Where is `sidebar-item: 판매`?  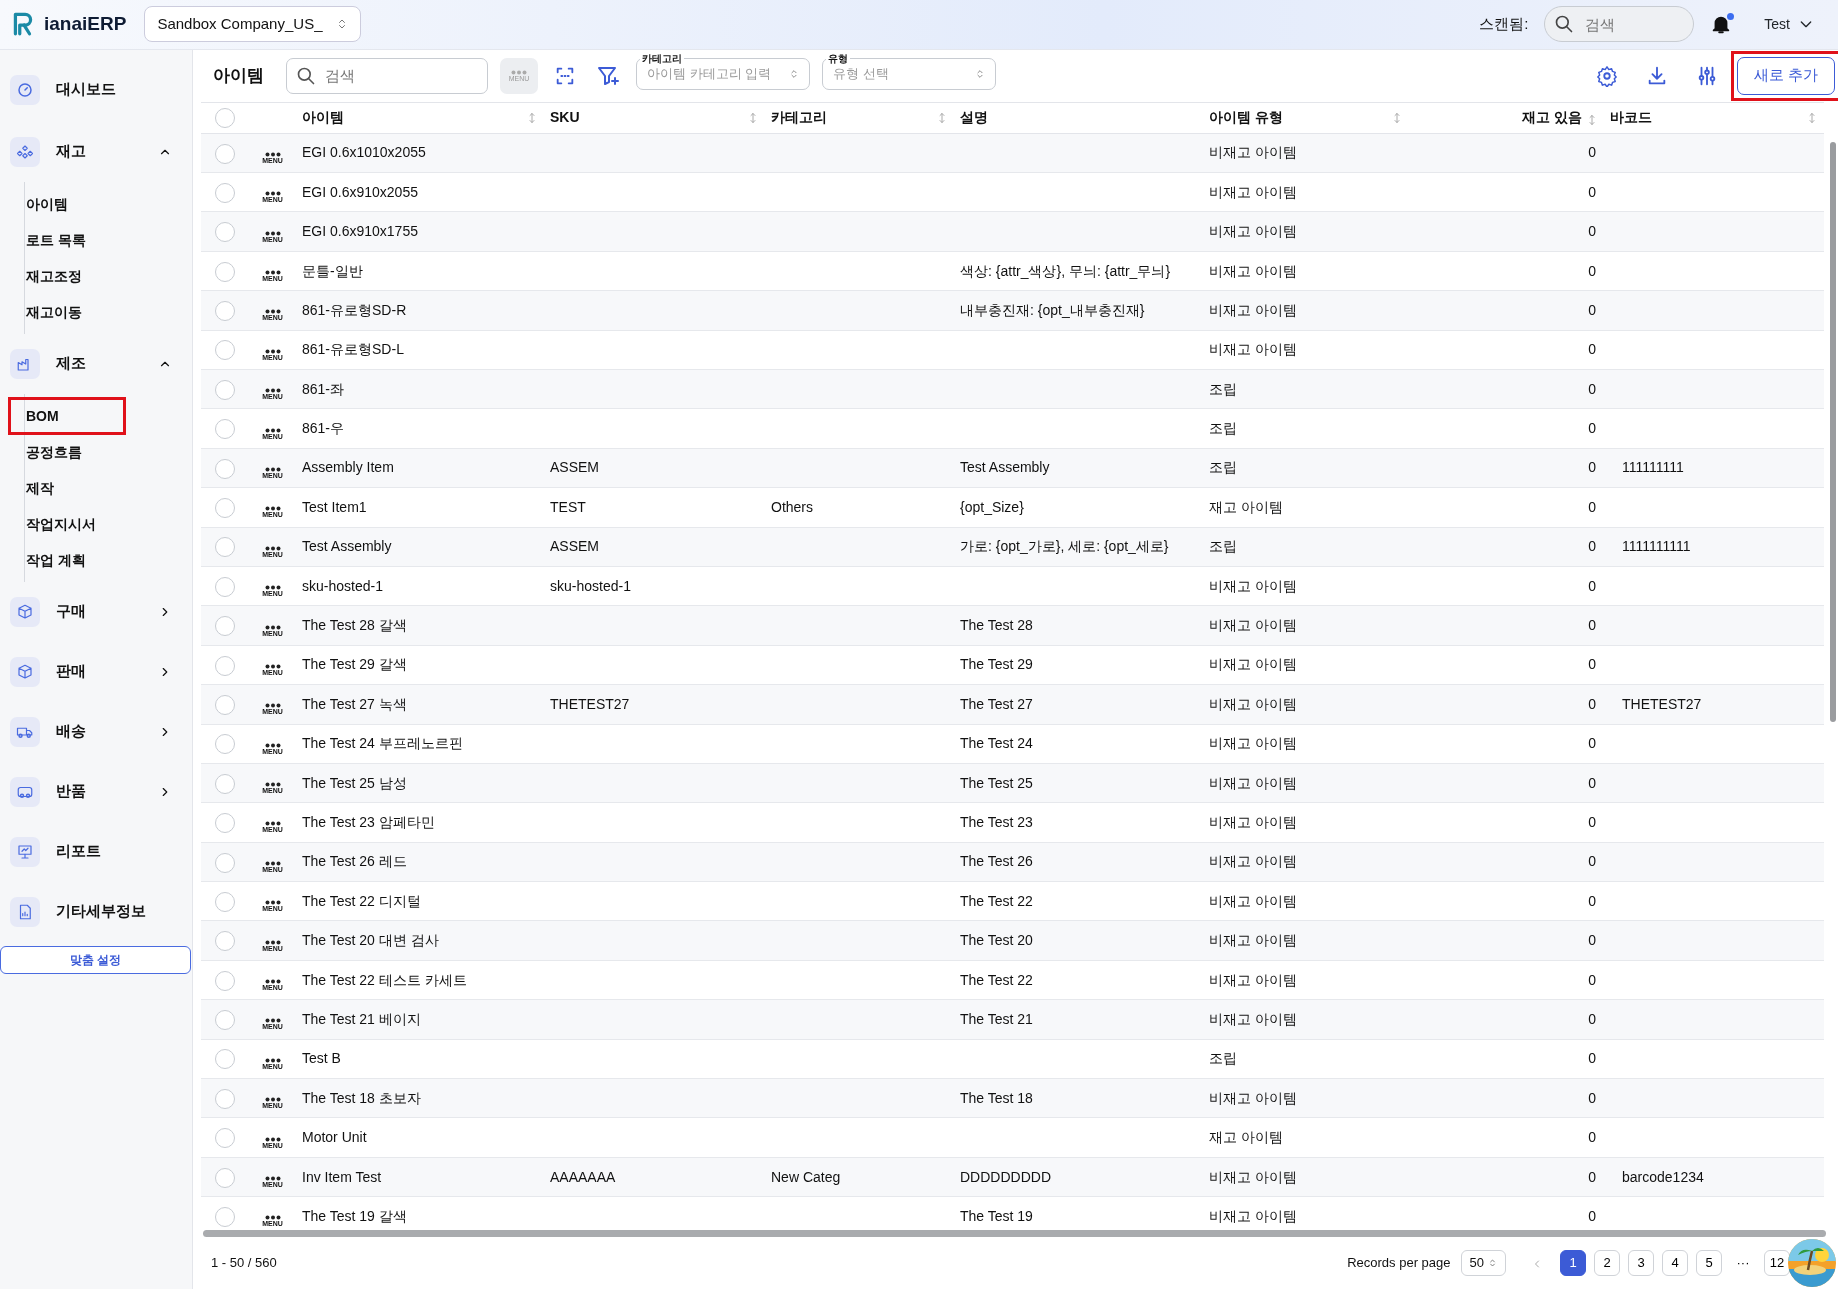
sidebar-item: 판매 is located at coordinates (96, 671).